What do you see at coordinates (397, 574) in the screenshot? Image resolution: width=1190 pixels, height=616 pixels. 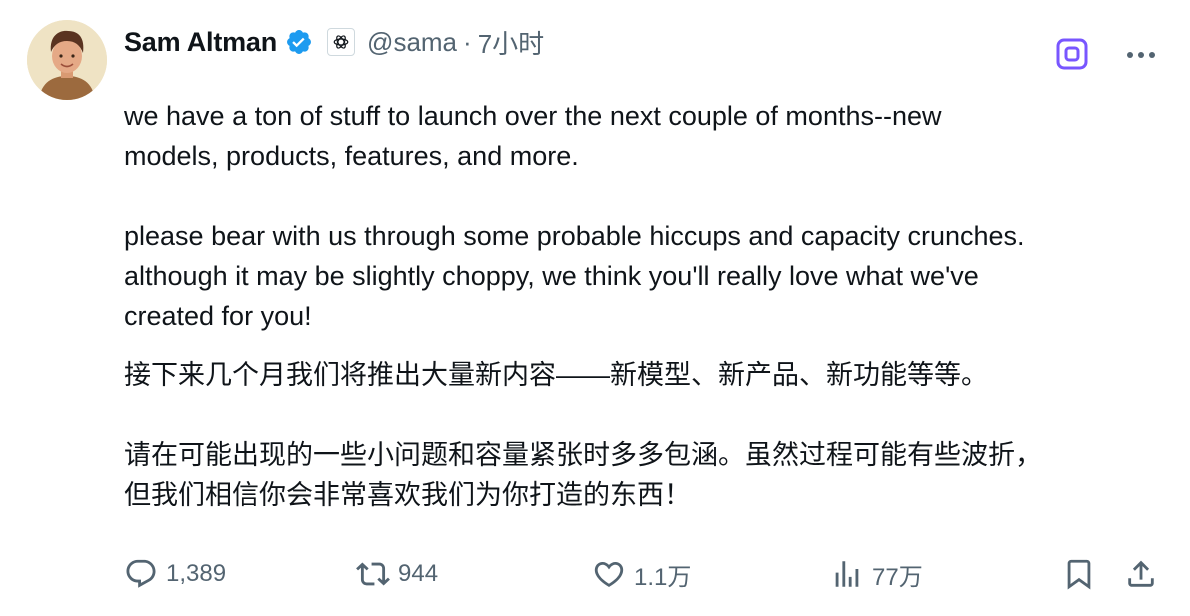 I see `retweet-button: 944` at bounding box center [397, 574].